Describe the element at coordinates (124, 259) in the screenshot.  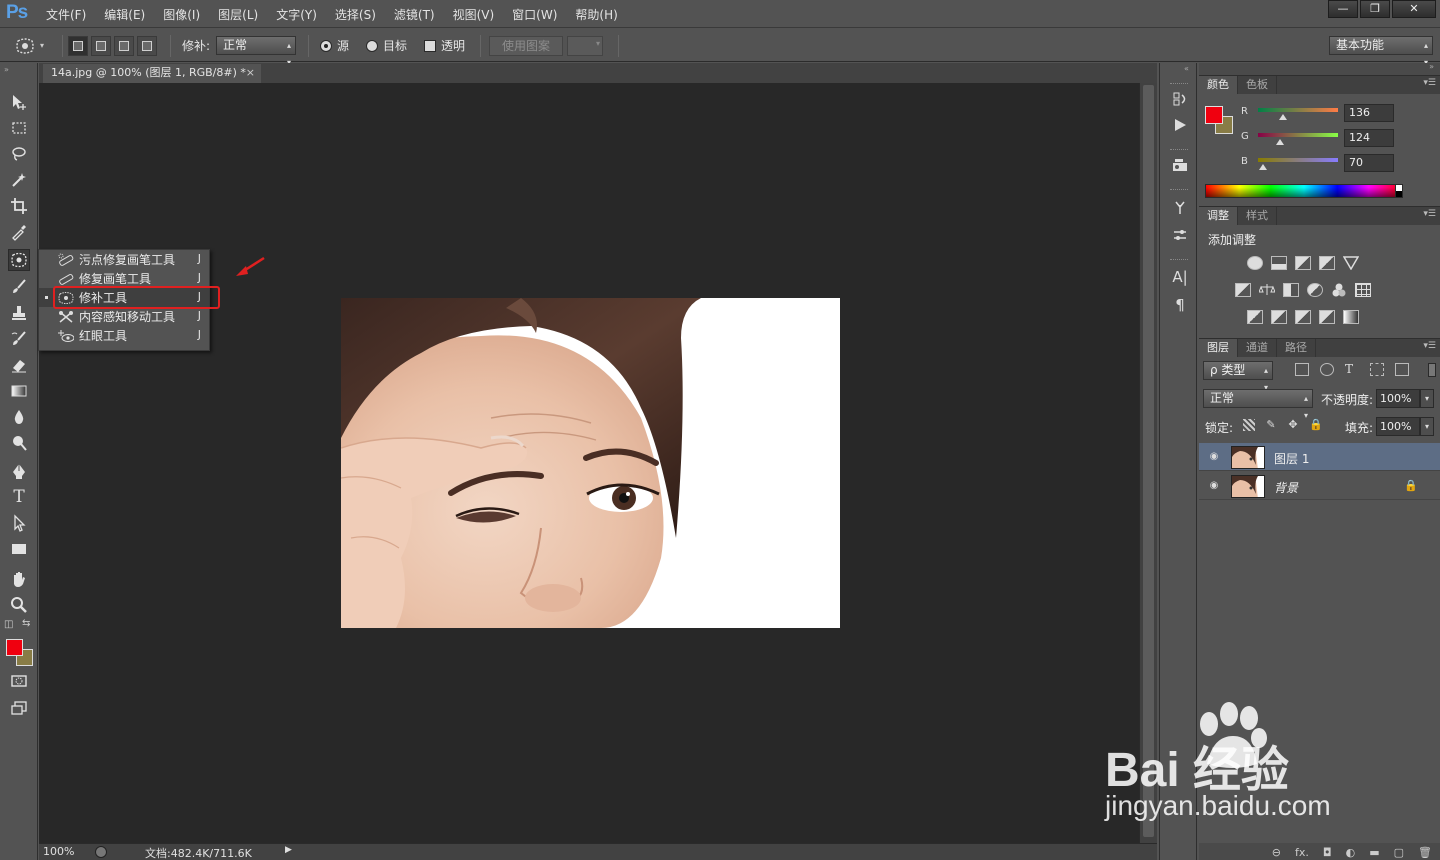
I see `flyout-item-spot-healing: 污点修复画笔工具 J` at that location.